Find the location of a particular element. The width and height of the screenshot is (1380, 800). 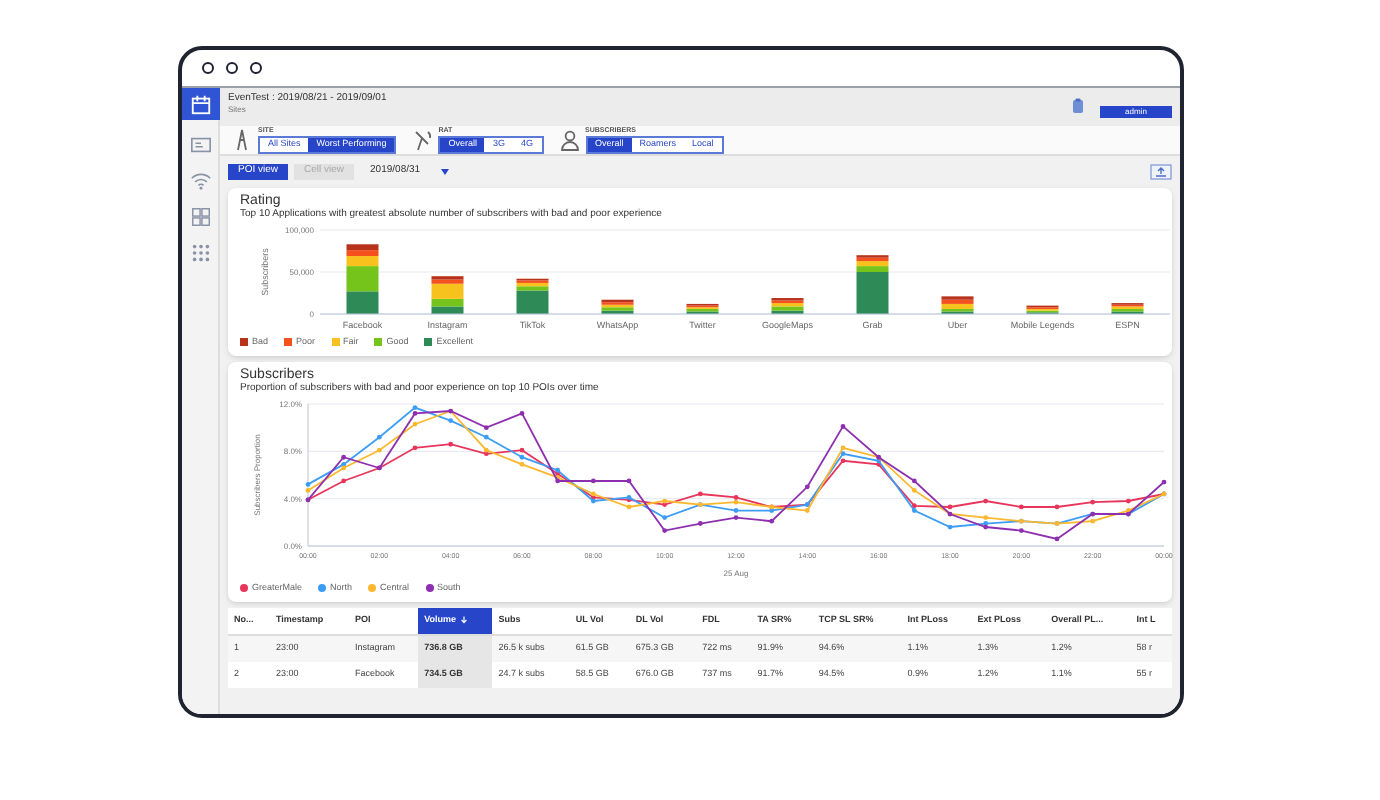

sidebar-item is located at coordinates (200, 104).